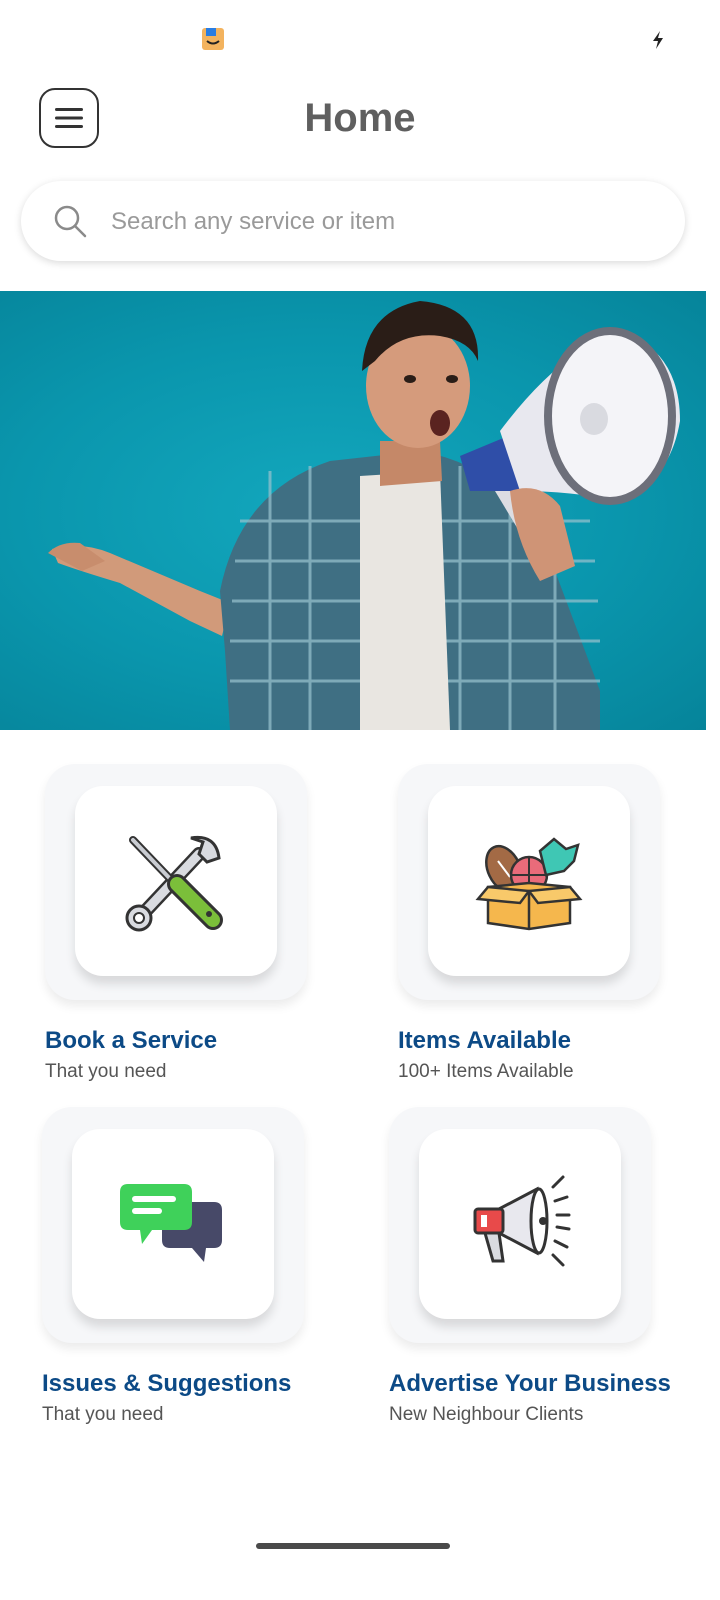 The width and height of the screenshot is (720, 1600). Describe the element at coordinates (106, 1071) in the screenshot. I see `card-subtitle-book-service: That you need` at that location.